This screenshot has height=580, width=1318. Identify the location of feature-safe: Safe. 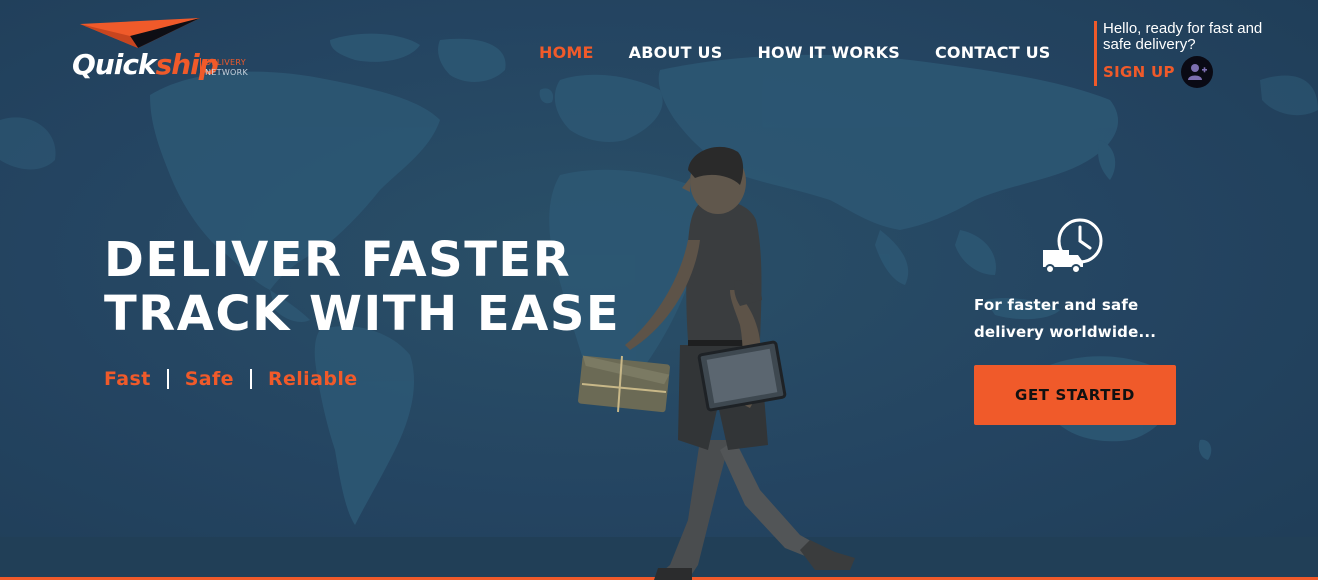
(209, 379).